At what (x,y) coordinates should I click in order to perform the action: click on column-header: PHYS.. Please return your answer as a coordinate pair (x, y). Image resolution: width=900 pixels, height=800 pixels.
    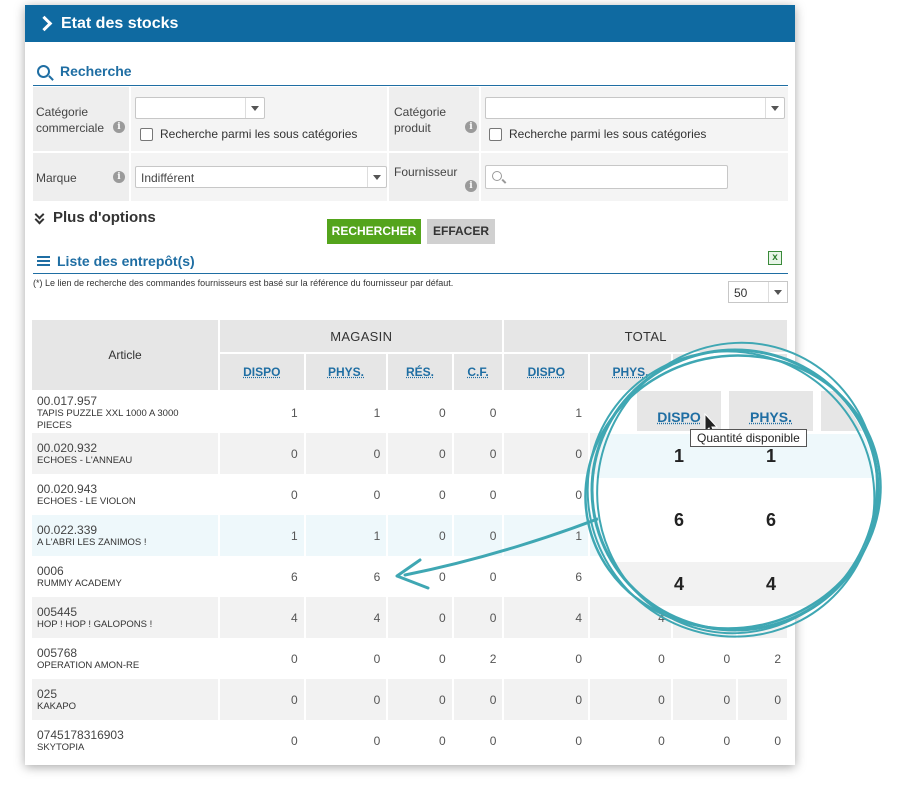
    Looking at the image, I should click on (347, 373).